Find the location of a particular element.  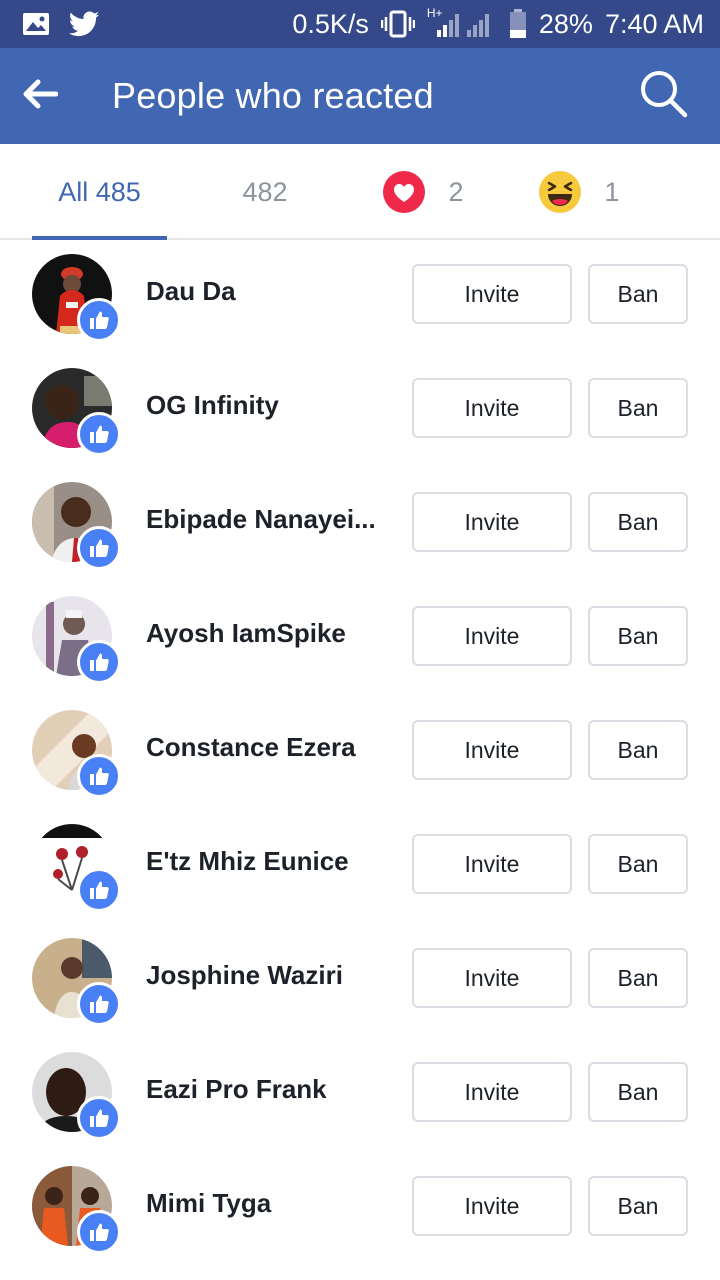

person-name: Ayosh IamSpike is located at coordinates (266, 633).